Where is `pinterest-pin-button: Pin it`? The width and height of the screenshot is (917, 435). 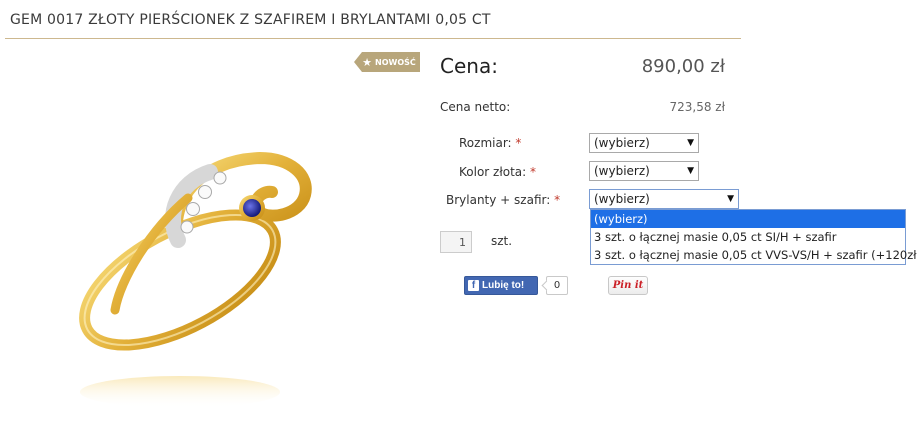 pinterest-pin-button: Pin it is located at coordinates (628, 285).